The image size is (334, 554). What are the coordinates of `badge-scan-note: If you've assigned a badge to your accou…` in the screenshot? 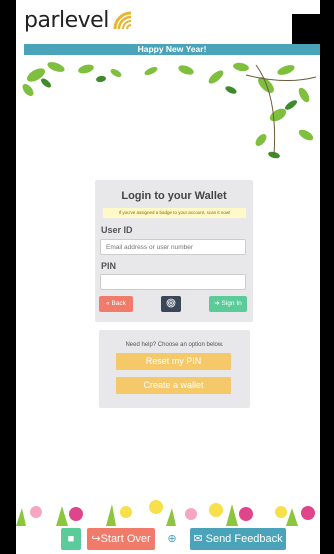 It's located at (174, 213).